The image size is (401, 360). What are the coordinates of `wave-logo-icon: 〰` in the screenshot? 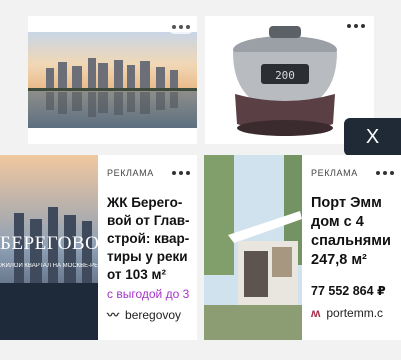 It's located at (113, 315).